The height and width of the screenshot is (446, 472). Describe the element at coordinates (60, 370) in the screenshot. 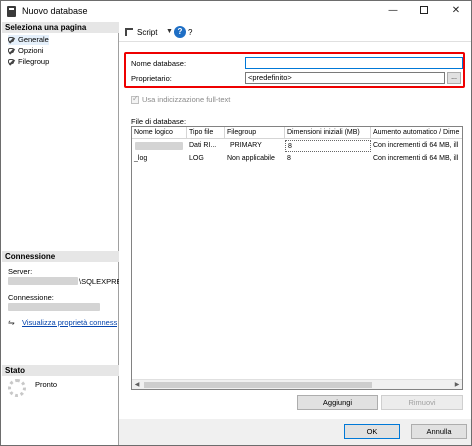

I see `status-header: Stato` at that location.